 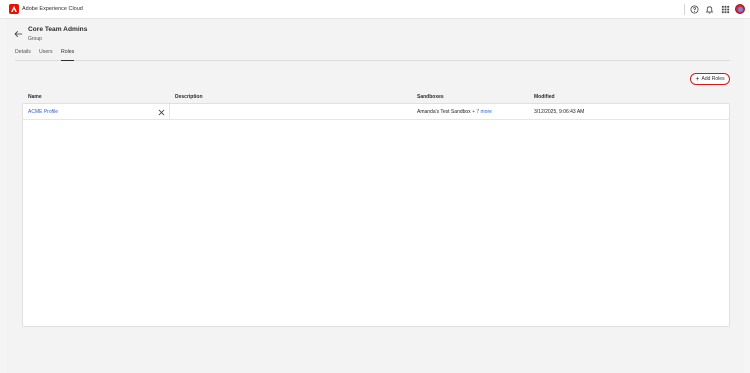 I want to click on role-modified: 3/12/2025, 9:06:43 AM, so click(x=559, y=112).